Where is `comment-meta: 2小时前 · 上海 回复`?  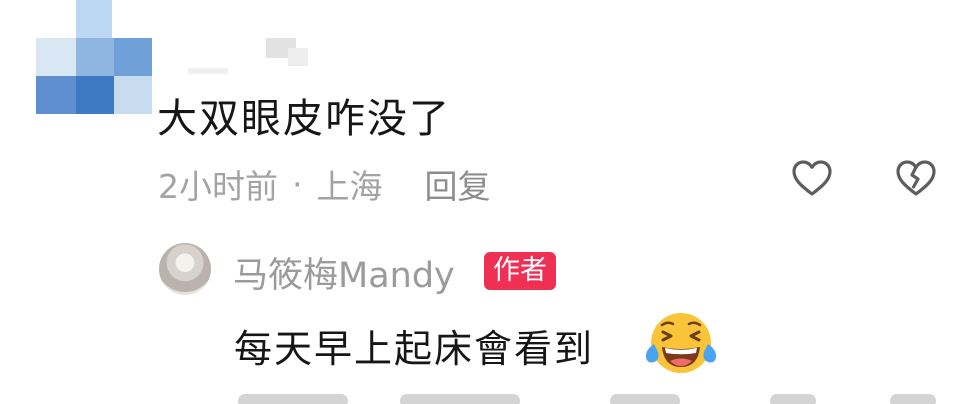
comment-meta: 2小时前 · 上海 回复 is located at coordinates (324, 184).